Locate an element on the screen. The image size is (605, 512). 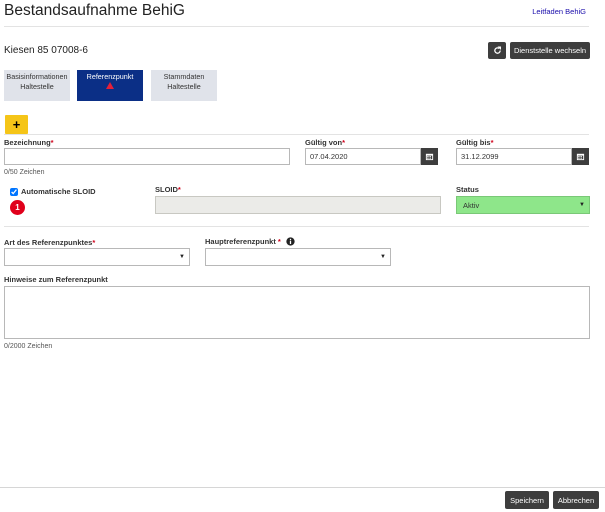
auto-sloid-row: Automatische SLOID is located at coordinates (53, 191).